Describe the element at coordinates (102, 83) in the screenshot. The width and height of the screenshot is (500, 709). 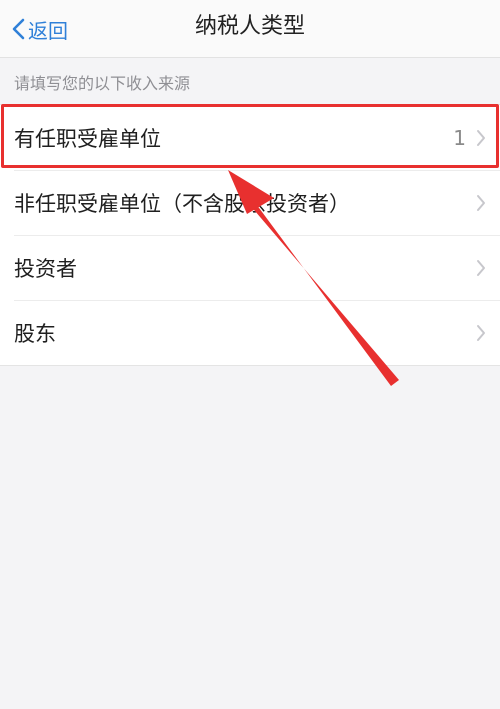
I see `section-header: 请填写您的以下收入来源` at that location.